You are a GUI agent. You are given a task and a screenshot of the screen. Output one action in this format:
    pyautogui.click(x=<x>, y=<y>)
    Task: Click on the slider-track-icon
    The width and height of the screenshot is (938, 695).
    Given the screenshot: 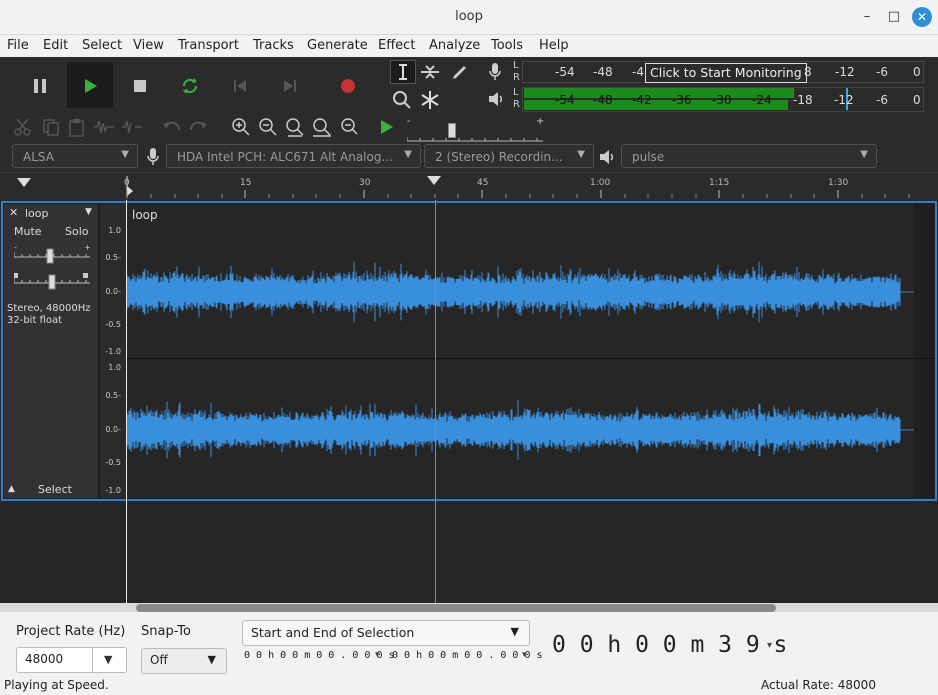 What is the action you would take?
    pyautogui.click(x=474, y=139)
    